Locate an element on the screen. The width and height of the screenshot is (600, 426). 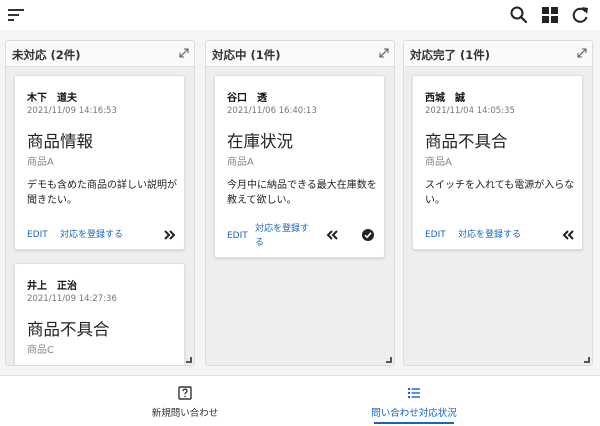
help-box-icon is located at coordinates (185, 393).